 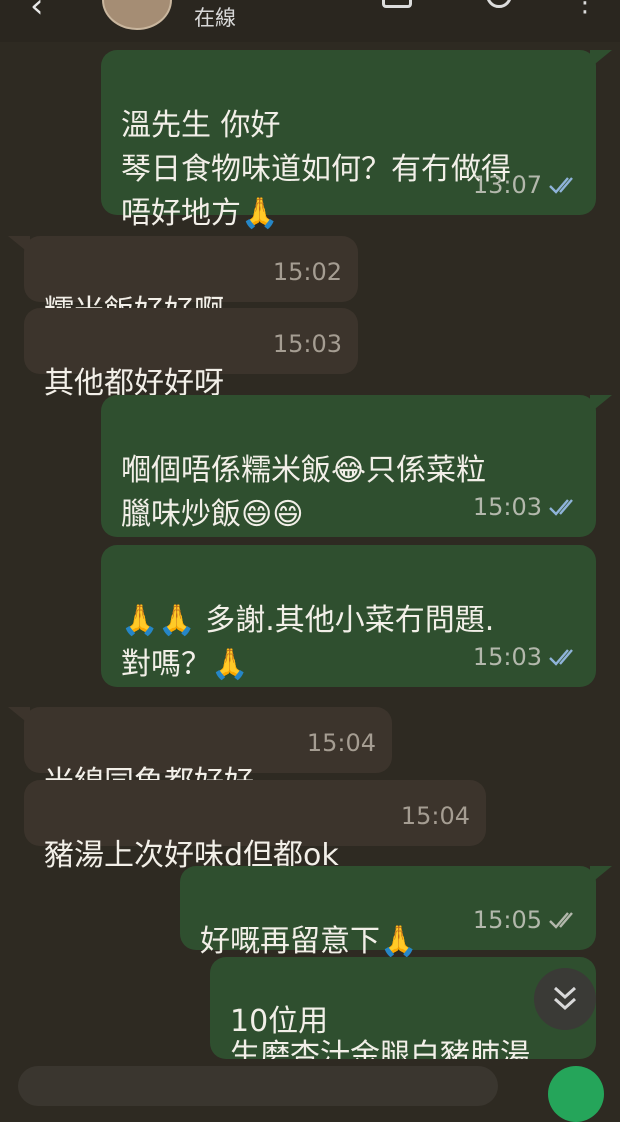 What do you see at coordinates (397, 4) in the screenshot?
I see `video-call-icon` at bounding box center [397, 4].